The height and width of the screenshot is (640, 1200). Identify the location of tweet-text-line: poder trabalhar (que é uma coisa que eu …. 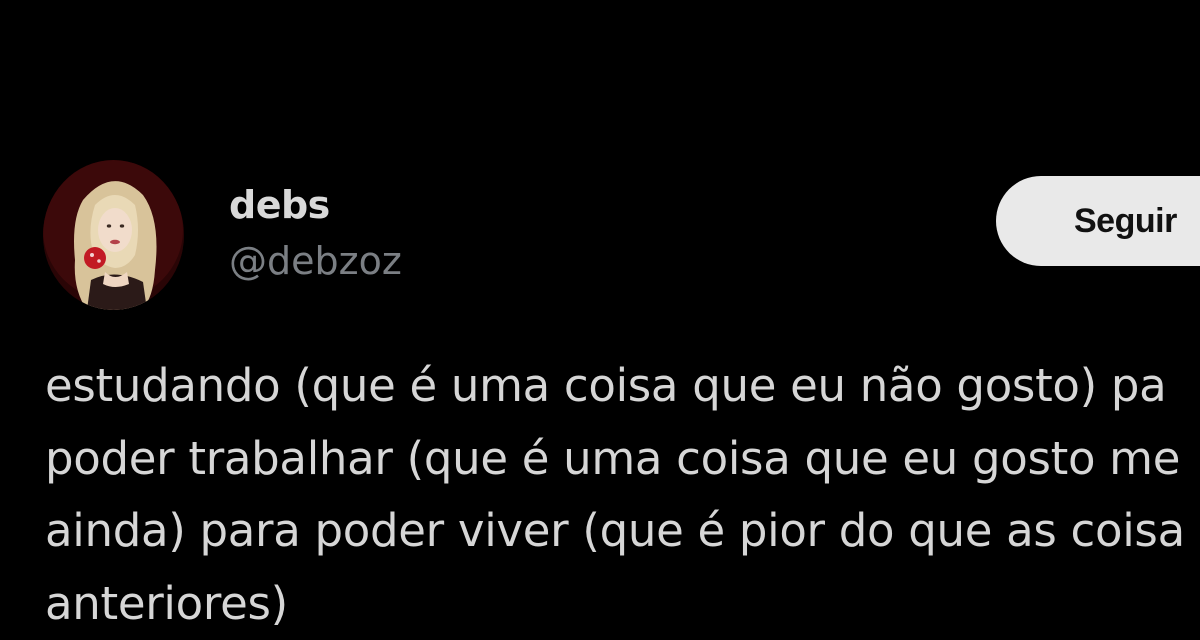
(622, 459).